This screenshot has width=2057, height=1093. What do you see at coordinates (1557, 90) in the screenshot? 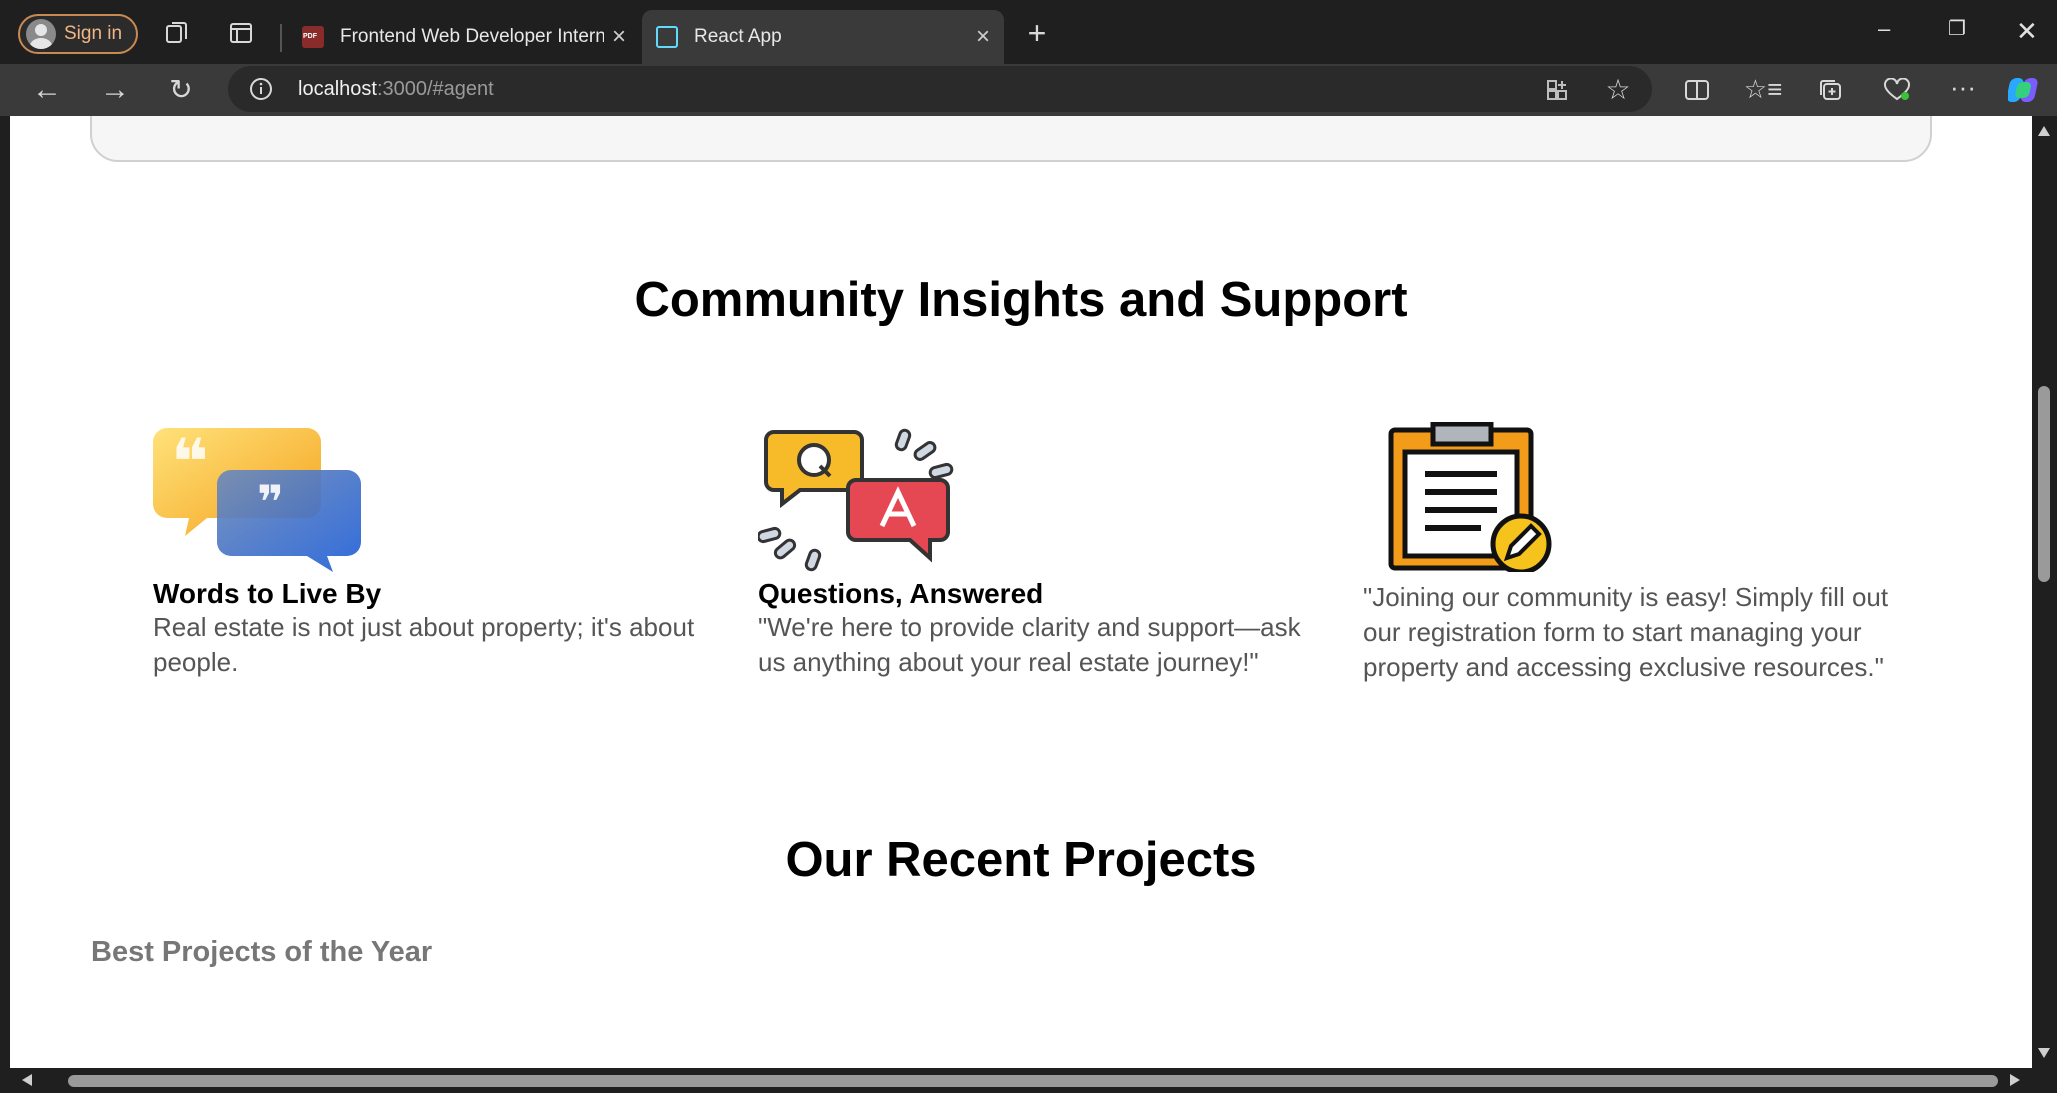
I see `app-available-icon` at bounding box center [1557, 90].